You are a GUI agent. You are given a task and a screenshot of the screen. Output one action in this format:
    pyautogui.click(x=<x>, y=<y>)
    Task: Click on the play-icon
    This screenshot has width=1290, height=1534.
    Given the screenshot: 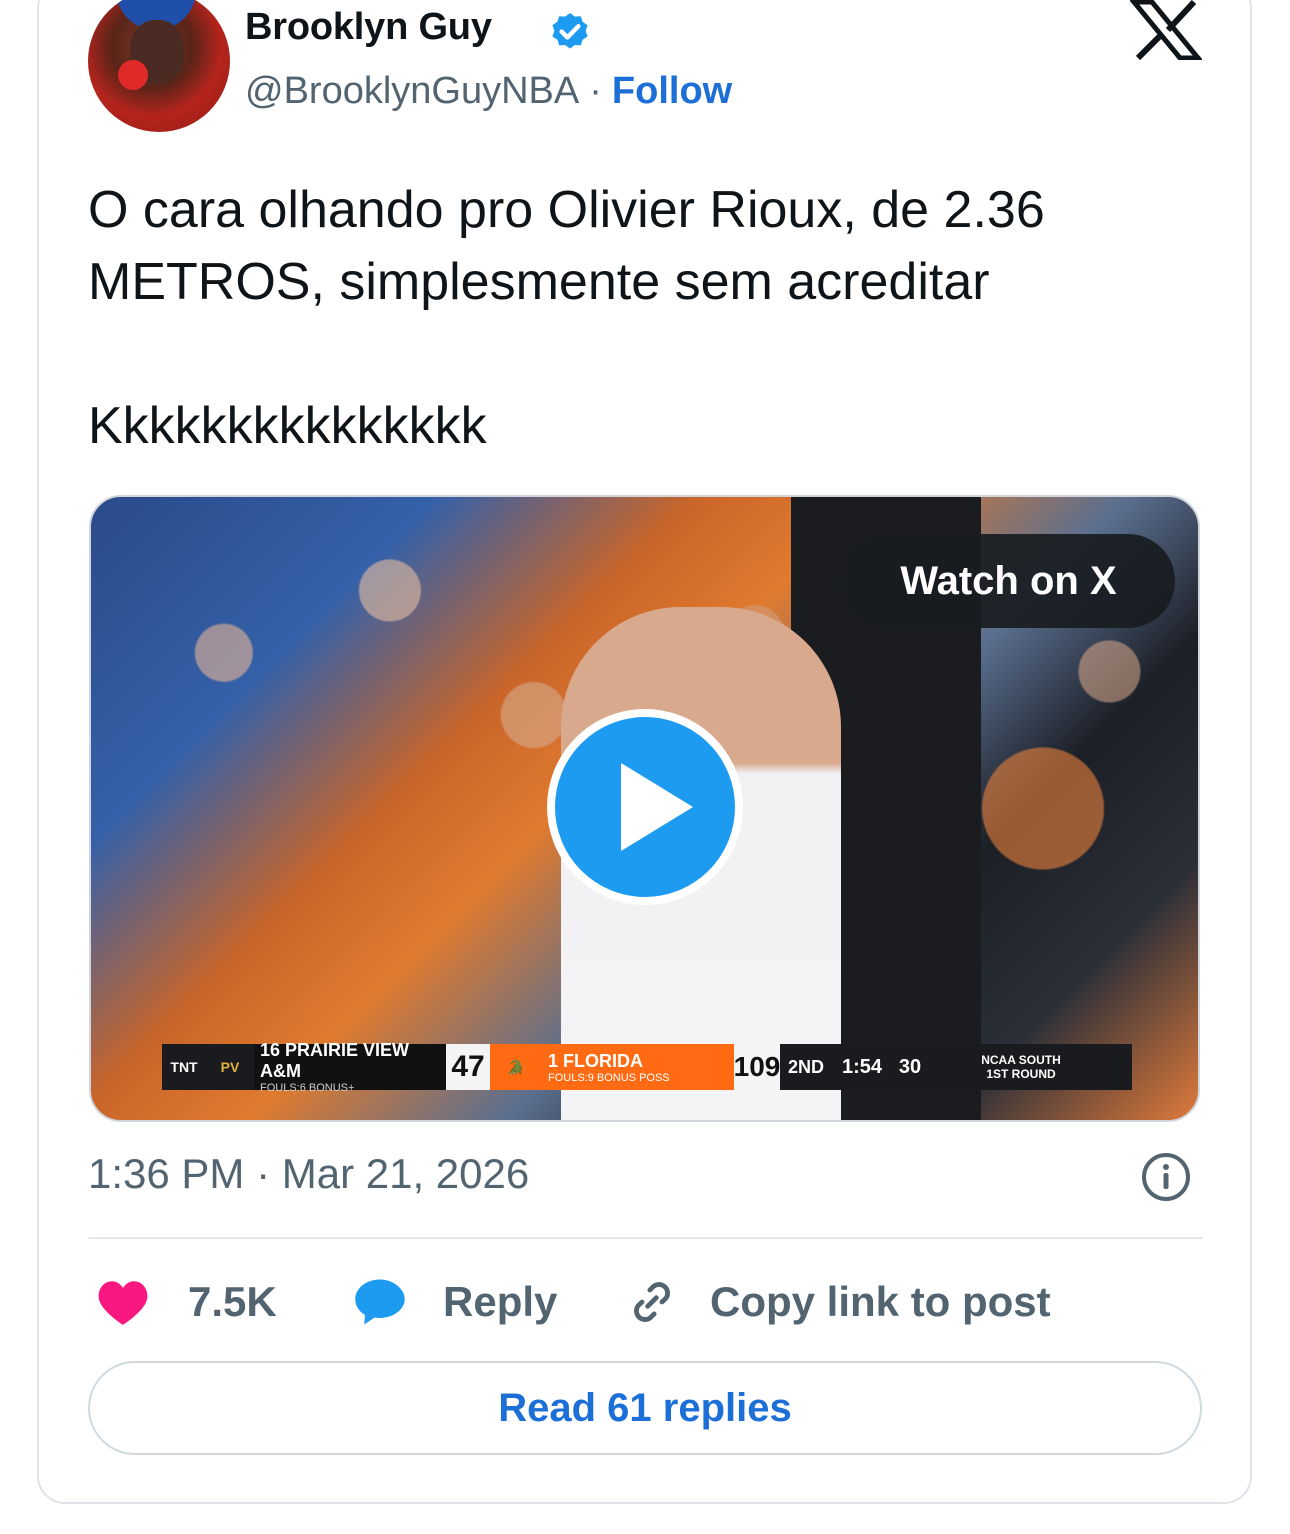 What is the action you would take?
    pyautogui.click(x=645, y=807)
    